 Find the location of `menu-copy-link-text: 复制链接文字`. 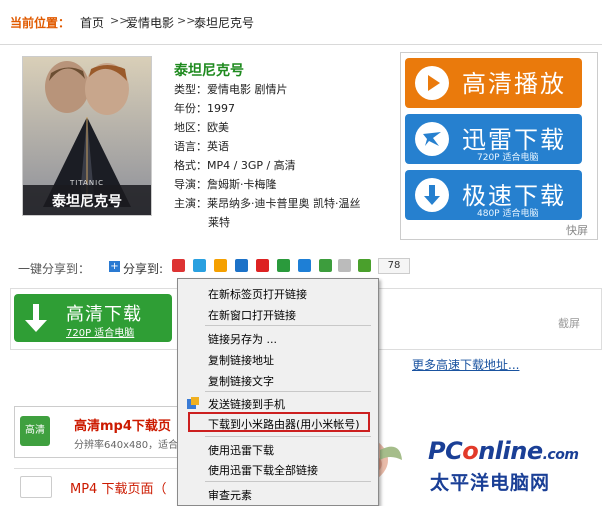

menu-copy-link-text: 复制链接文字 is located at coordinates (241, 381).